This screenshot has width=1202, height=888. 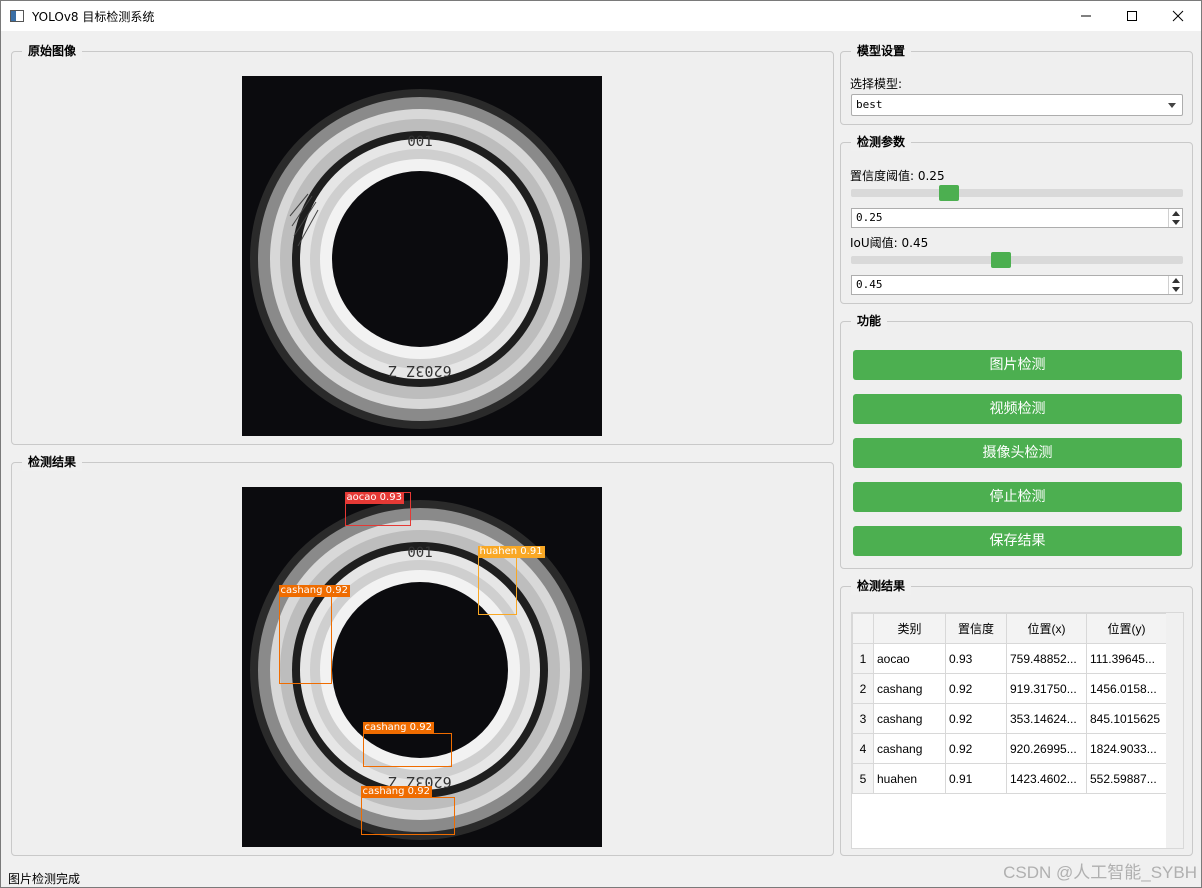 I want to click on confidence-slider-handle, so click(x=949, y=193).